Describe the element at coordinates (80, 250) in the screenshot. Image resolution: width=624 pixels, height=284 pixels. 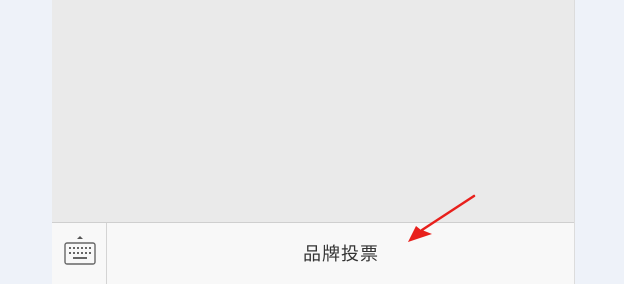
I see `keyboard-icon` at that location.